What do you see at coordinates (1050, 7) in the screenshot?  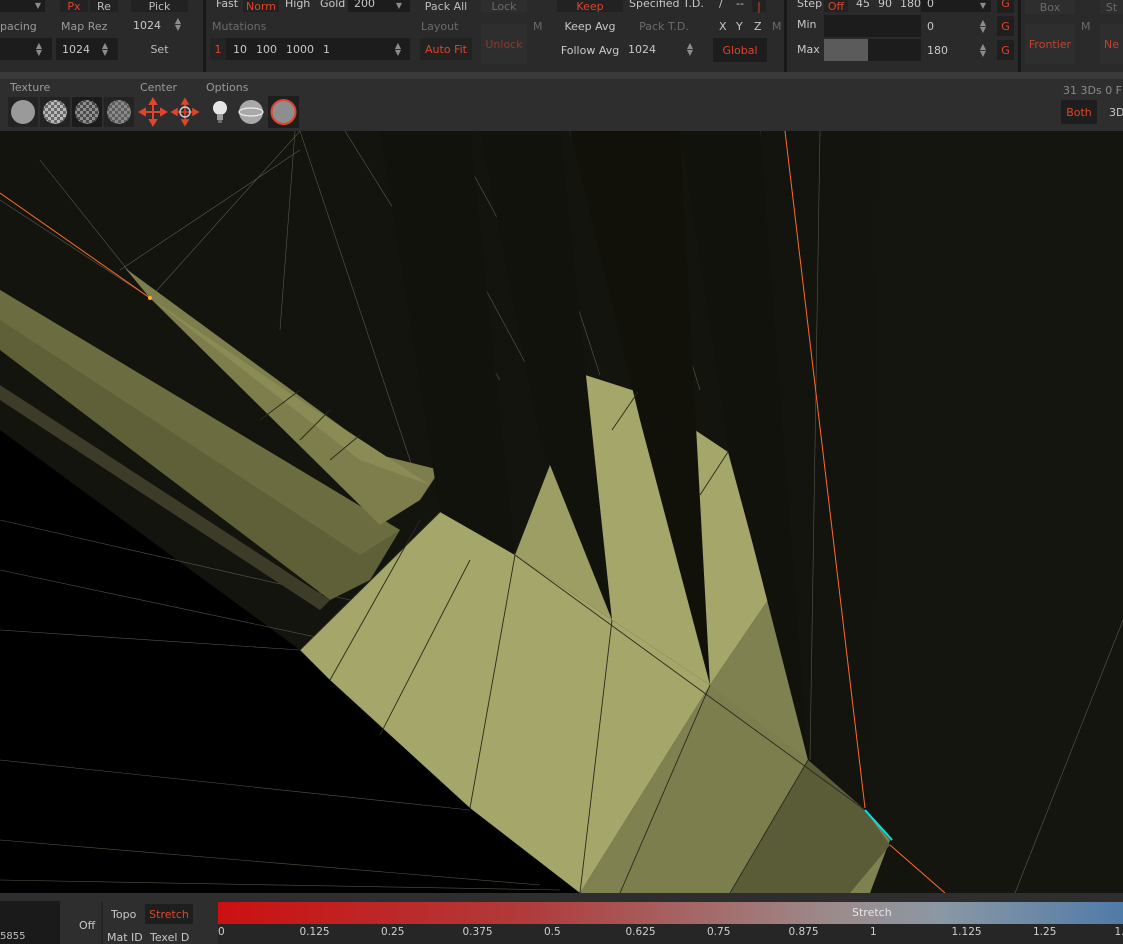 I see `box-button: Box` at bounding box center [1050, 7].